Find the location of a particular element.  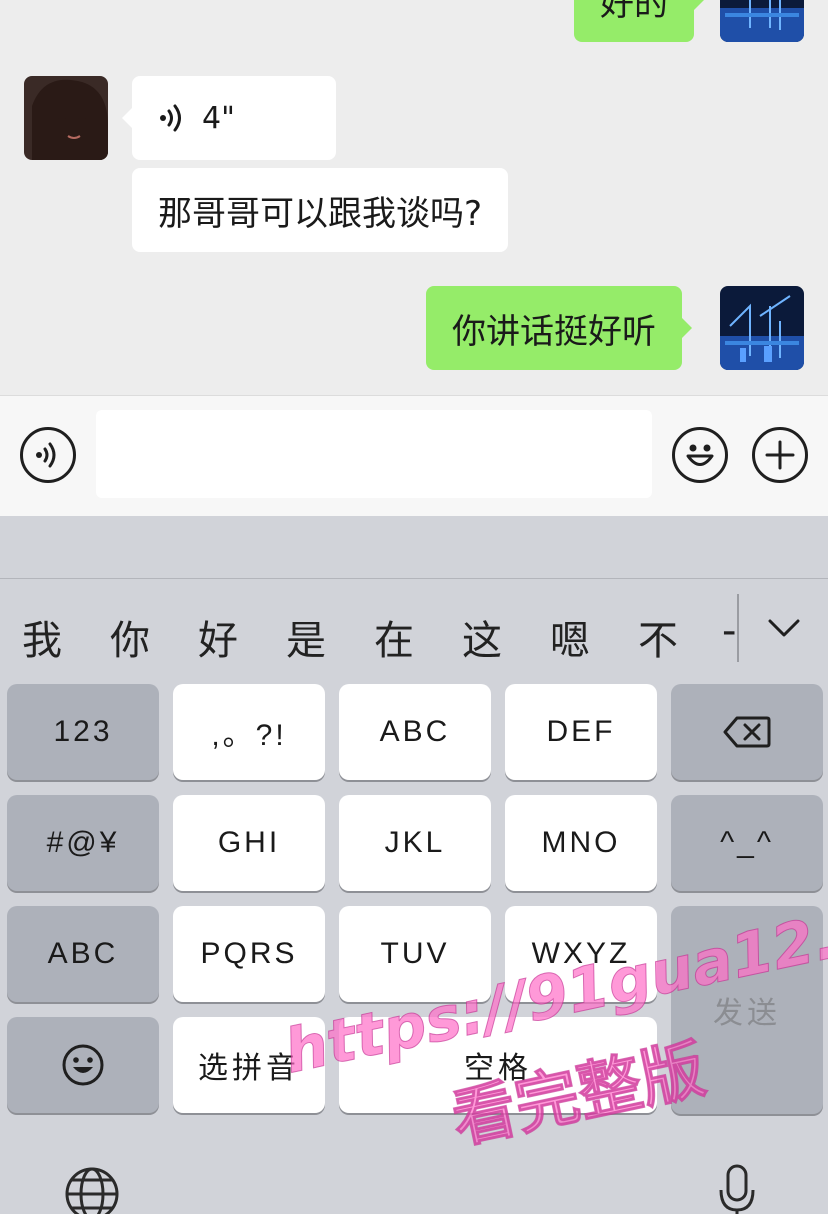

candidate-word: 不 is located at coordinates (658, 637).